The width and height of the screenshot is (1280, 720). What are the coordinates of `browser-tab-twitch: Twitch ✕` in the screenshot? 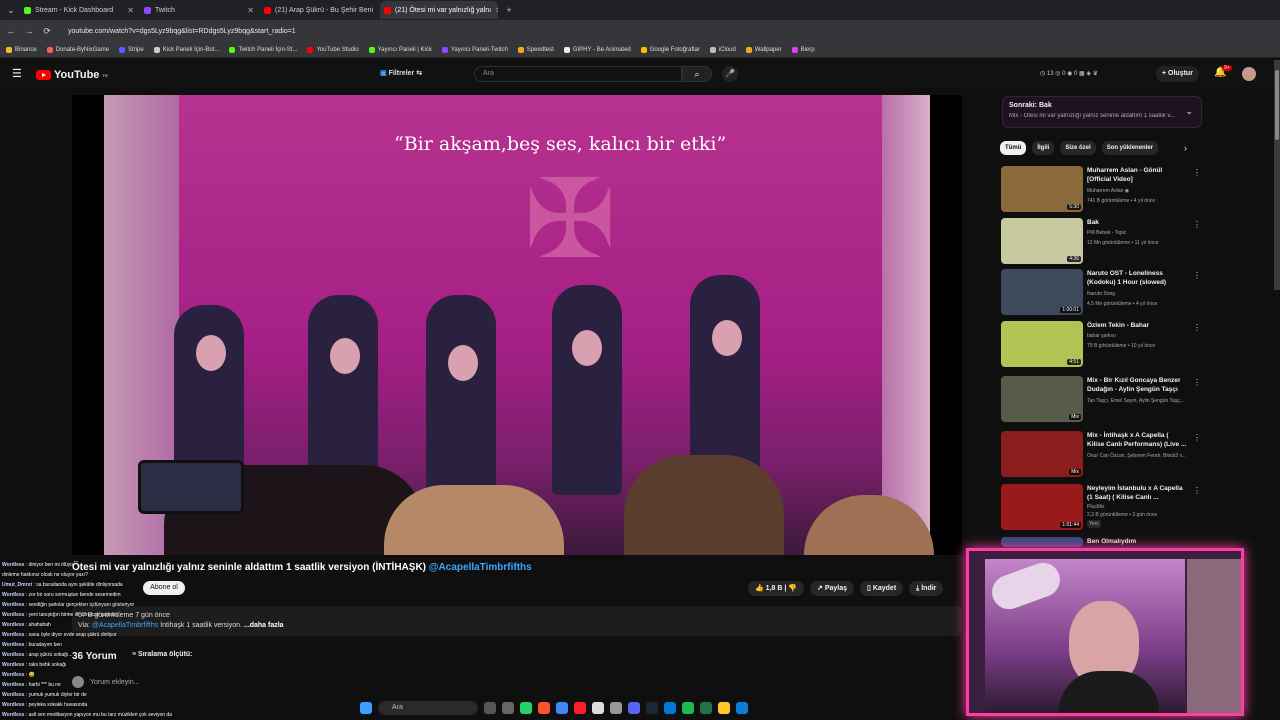 It's located at (199, 10).